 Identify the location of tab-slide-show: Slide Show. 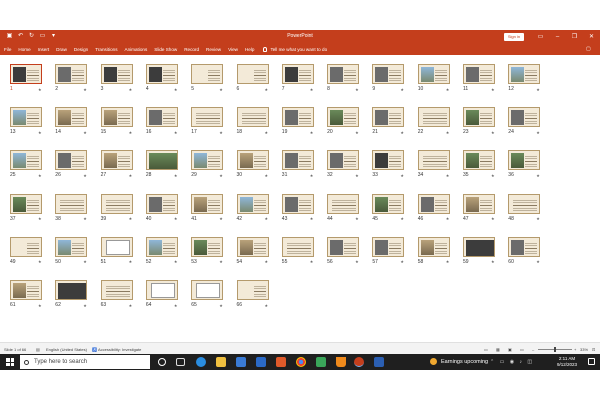
(165, 49).